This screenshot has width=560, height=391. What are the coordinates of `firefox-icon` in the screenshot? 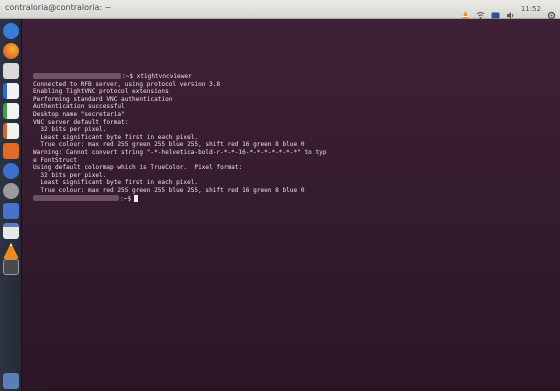 It's located at (11, 51).